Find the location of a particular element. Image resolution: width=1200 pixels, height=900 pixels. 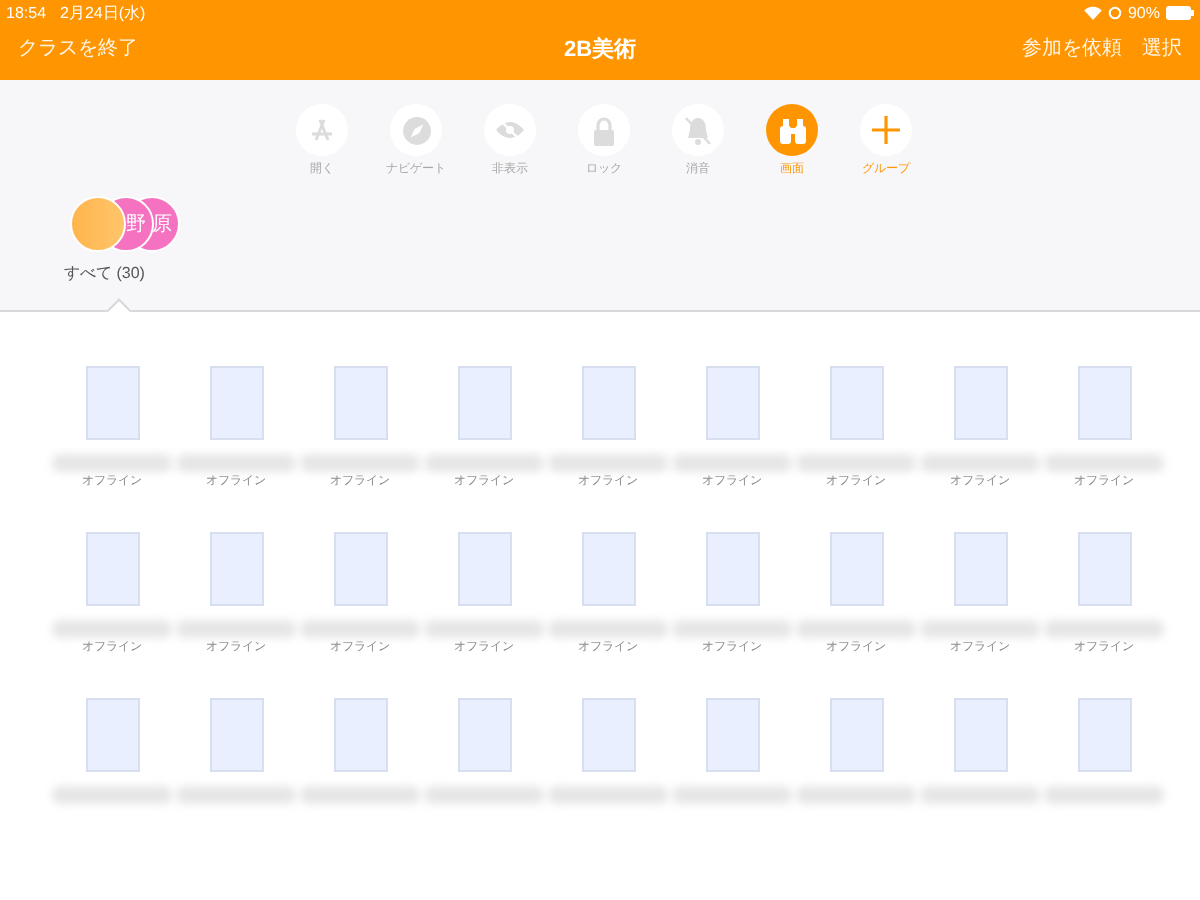

binoculars-icon is located at coordinates (792, 130).